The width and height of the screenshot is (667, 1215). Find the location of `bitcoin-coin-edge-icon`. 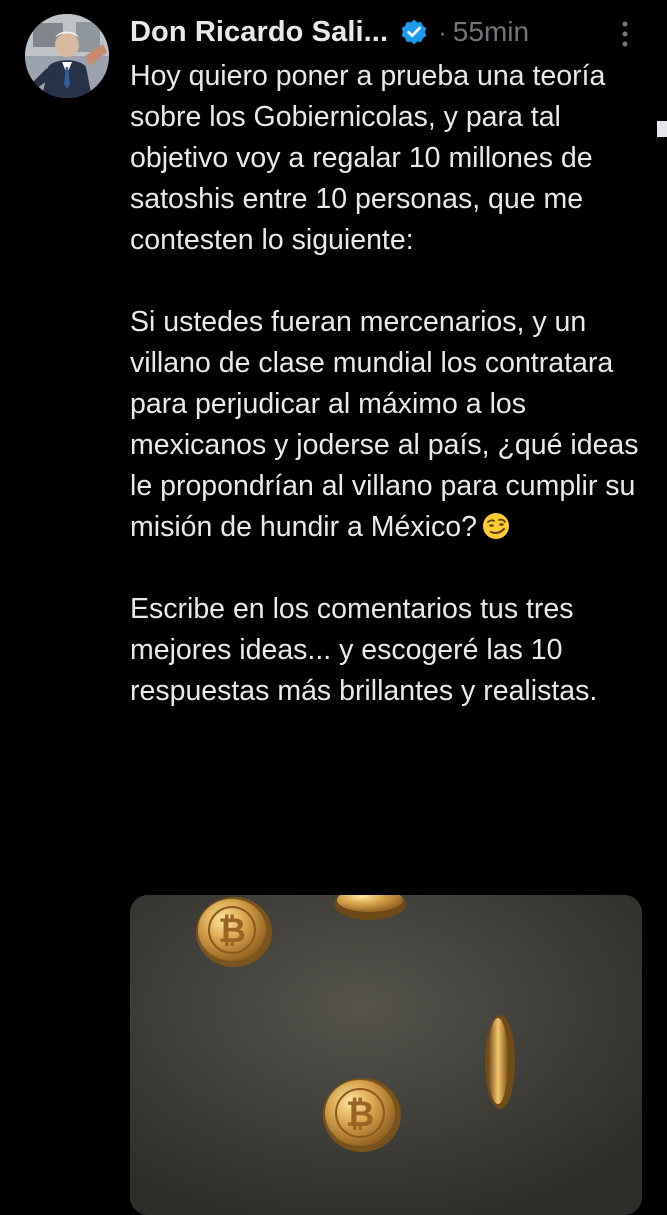

bitcoin-coin-edge-icon is located at coordinates (500, 1062).